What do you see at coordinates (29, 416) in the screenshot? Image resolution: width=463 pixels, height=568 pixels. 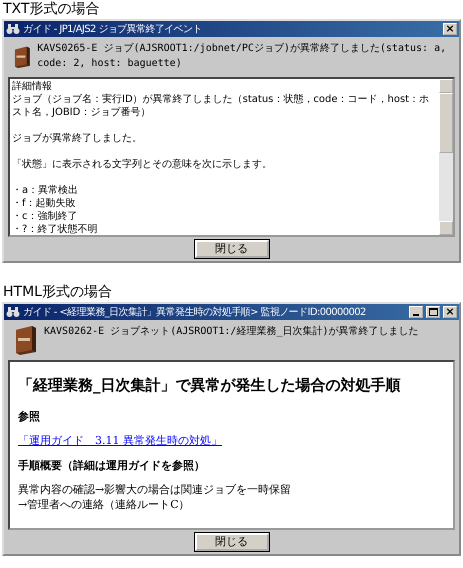 I see `section-label: 参照` at bounding box center [29, 416].